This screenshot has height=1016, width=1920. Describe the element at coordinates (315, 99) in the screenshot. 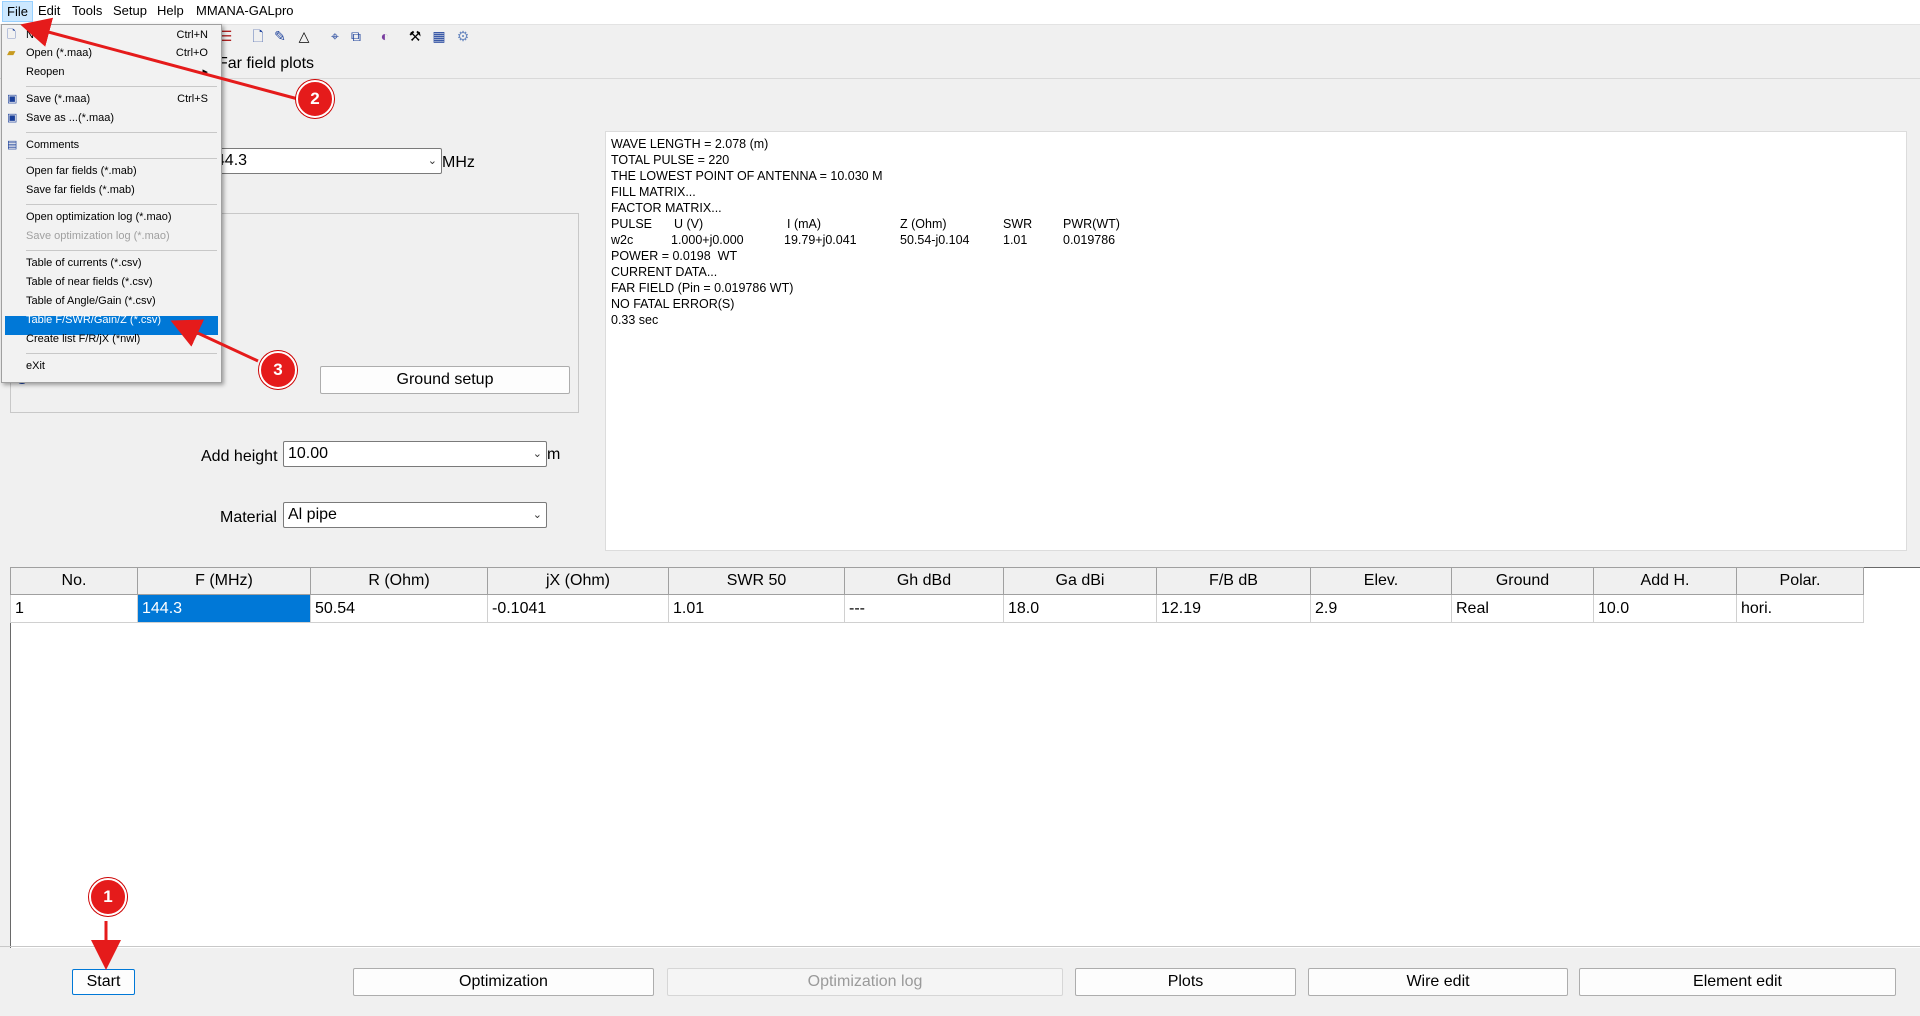

I see `annotation-badge-2: 2` at that location.